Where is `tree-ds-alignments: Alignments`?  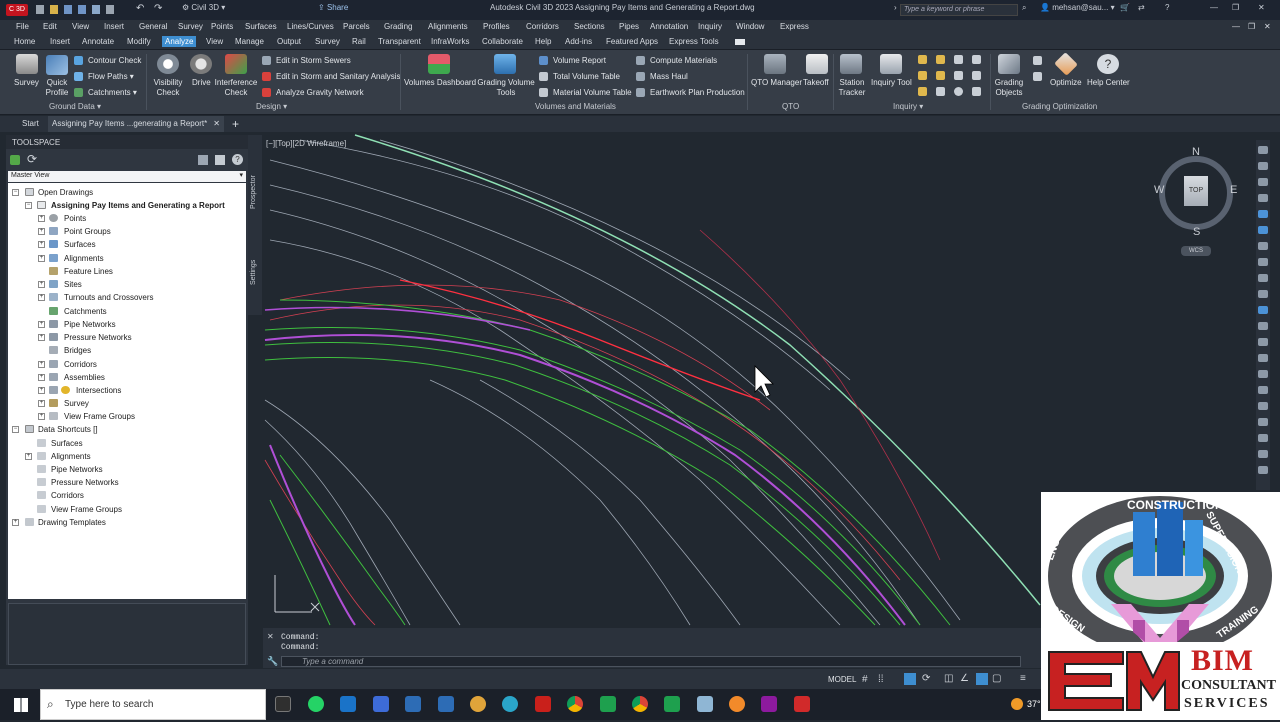 tree-ds-alignments: Alignments is located at coordinates (71, 456).